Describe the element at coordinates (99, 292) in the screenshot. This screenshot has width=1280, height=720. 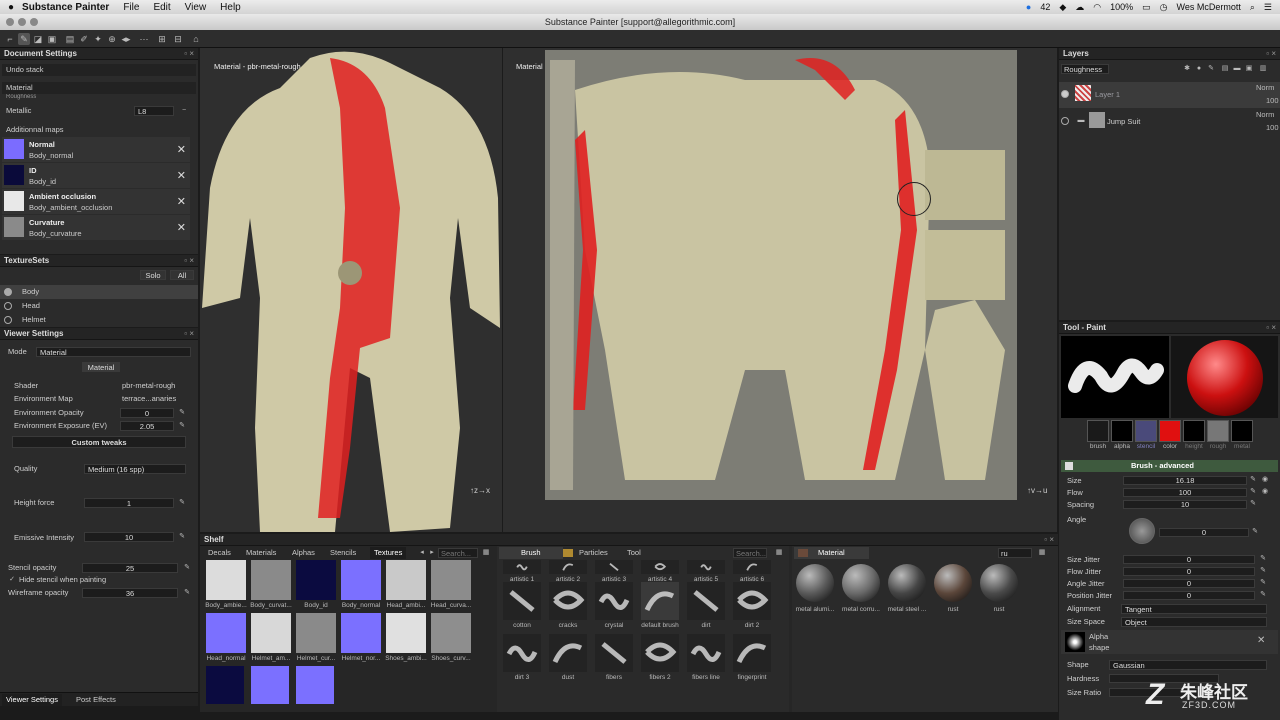
I see `textureset-row-body: Body` at that location.